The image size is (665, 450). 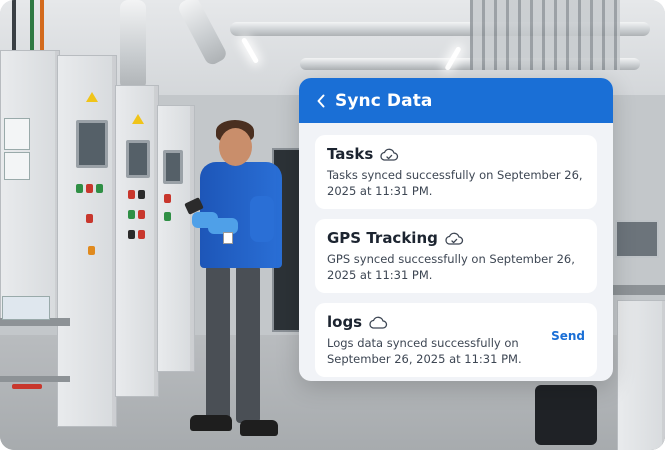 What do you see at coordinates (350, 154) in the screenshot?
I see `item-title: Tasks` at bounding box center [350, 154].